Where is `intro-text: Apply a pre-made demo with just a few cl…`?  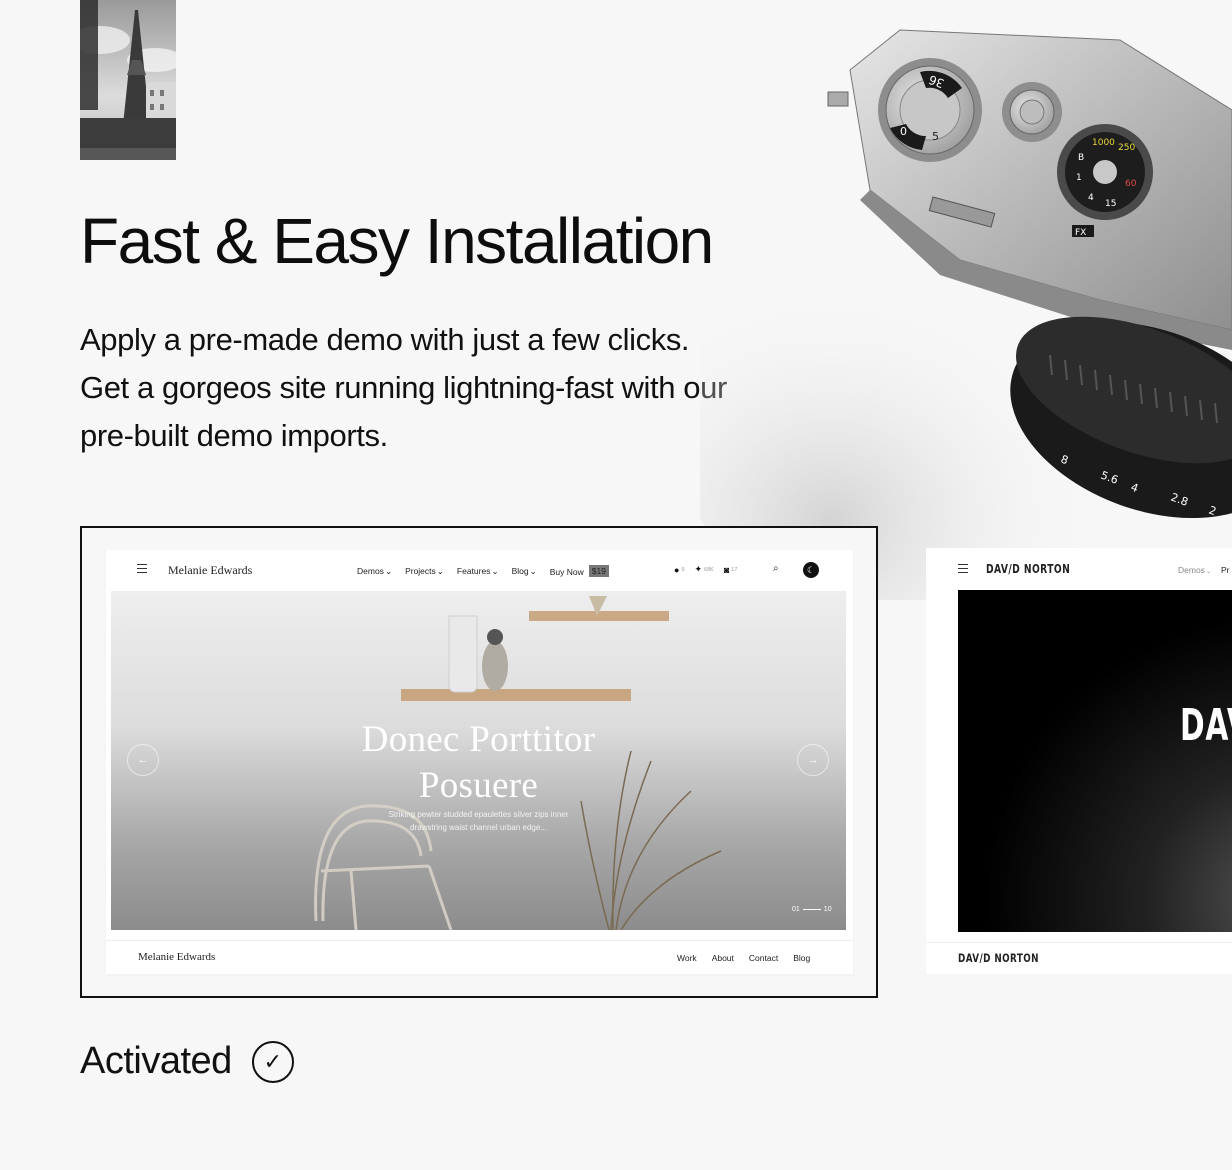 intro-text: Apply a pre-made demo with just a few cl… is located at coordinates (440, 388).